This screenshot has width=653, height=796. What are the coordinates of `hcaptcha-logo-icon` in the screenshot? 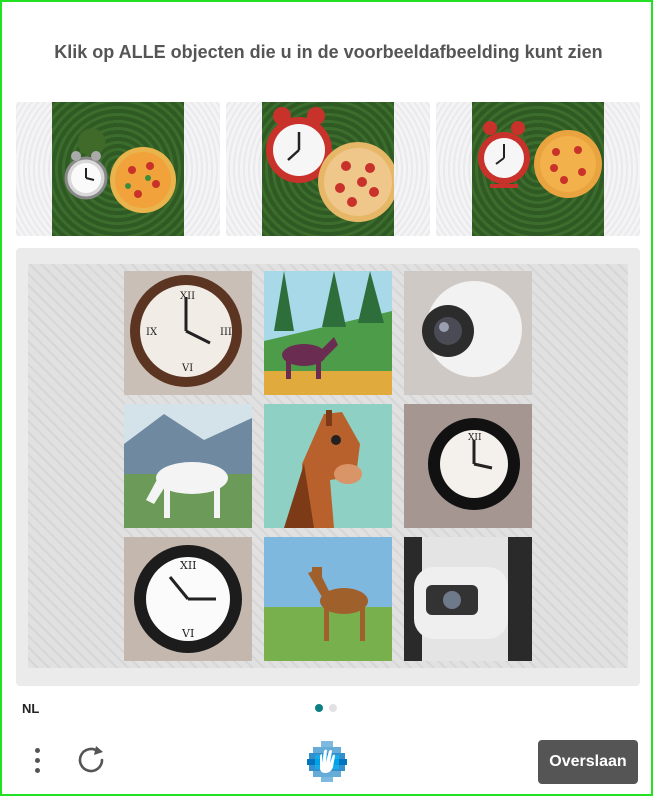 It's located at (327, 761).